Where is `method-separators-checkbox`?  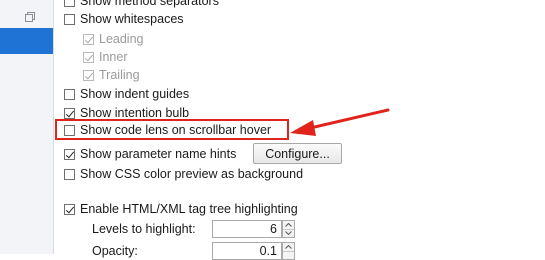 method-separators-checkbox is located at coordinates (69, 3).